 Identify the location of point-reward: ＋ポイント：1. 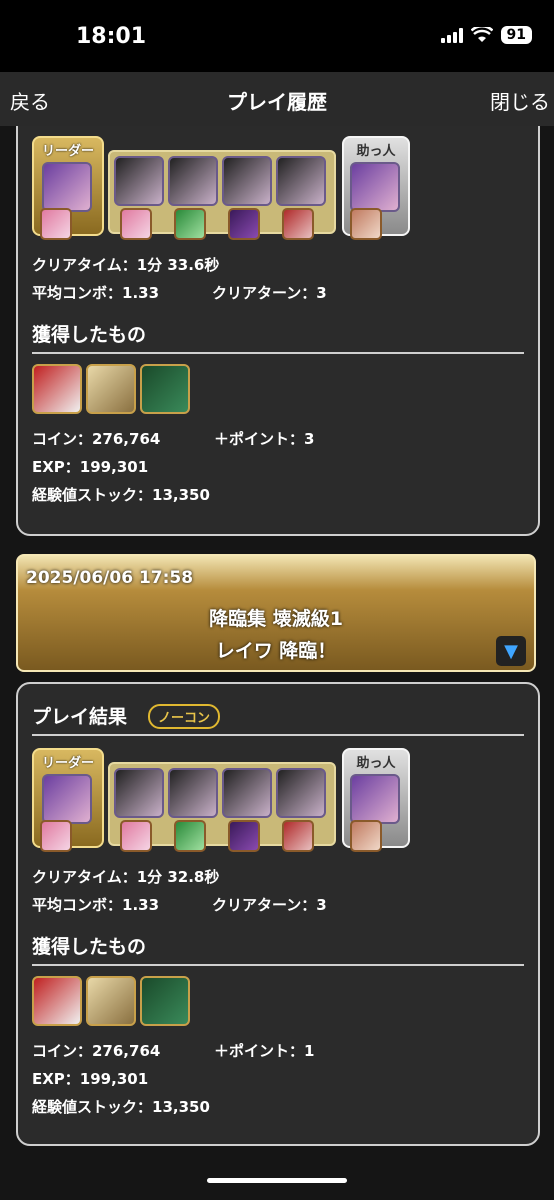
(264, 1051).